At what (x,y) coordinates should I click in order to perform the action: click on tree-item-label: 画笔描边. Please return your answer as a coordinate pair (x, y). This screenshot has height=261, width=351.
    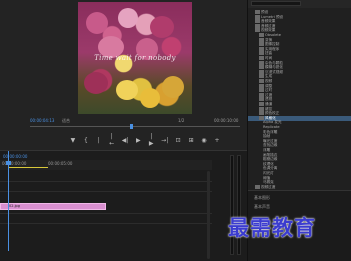
    Looking at the image, I should click on (270, 154).